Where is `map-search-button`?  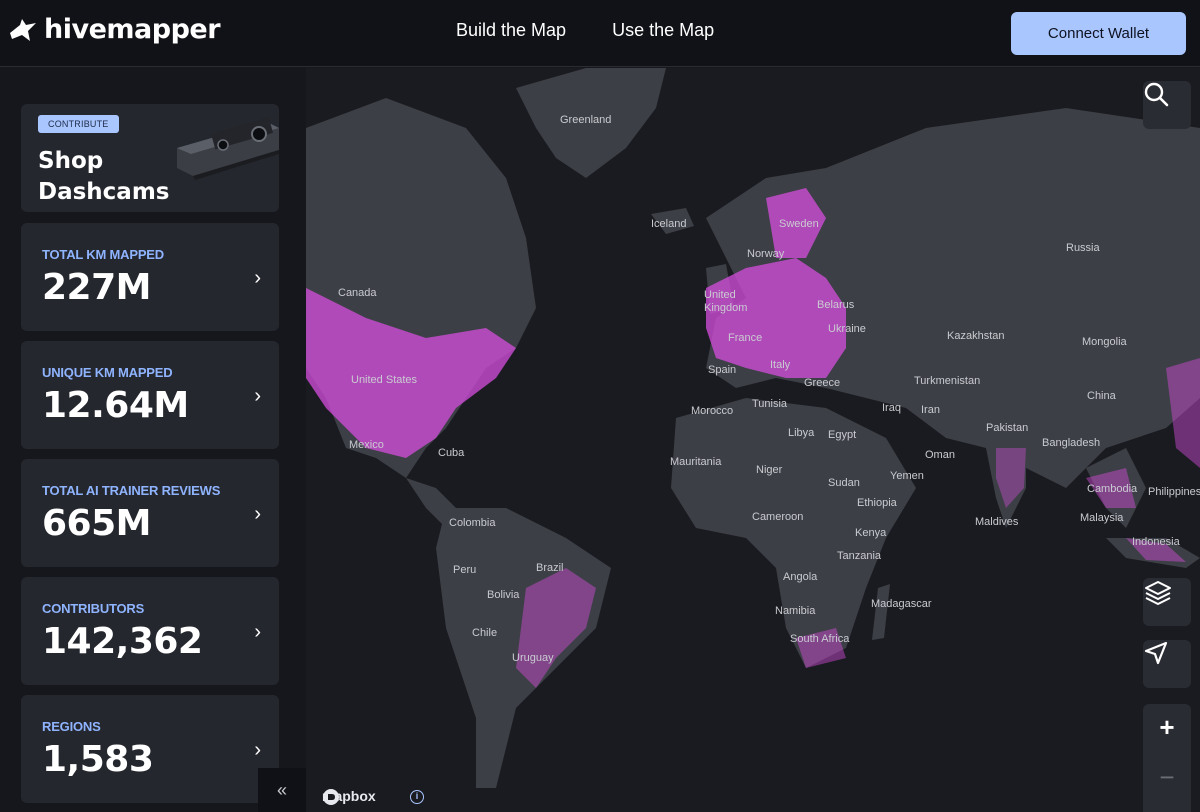
map-search-button is located at coordinates (1167, 105).